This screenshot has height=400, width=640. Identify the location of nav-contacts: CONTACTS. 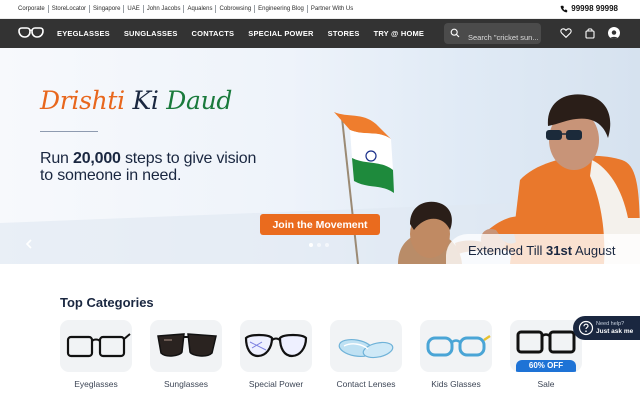
(213, 33).